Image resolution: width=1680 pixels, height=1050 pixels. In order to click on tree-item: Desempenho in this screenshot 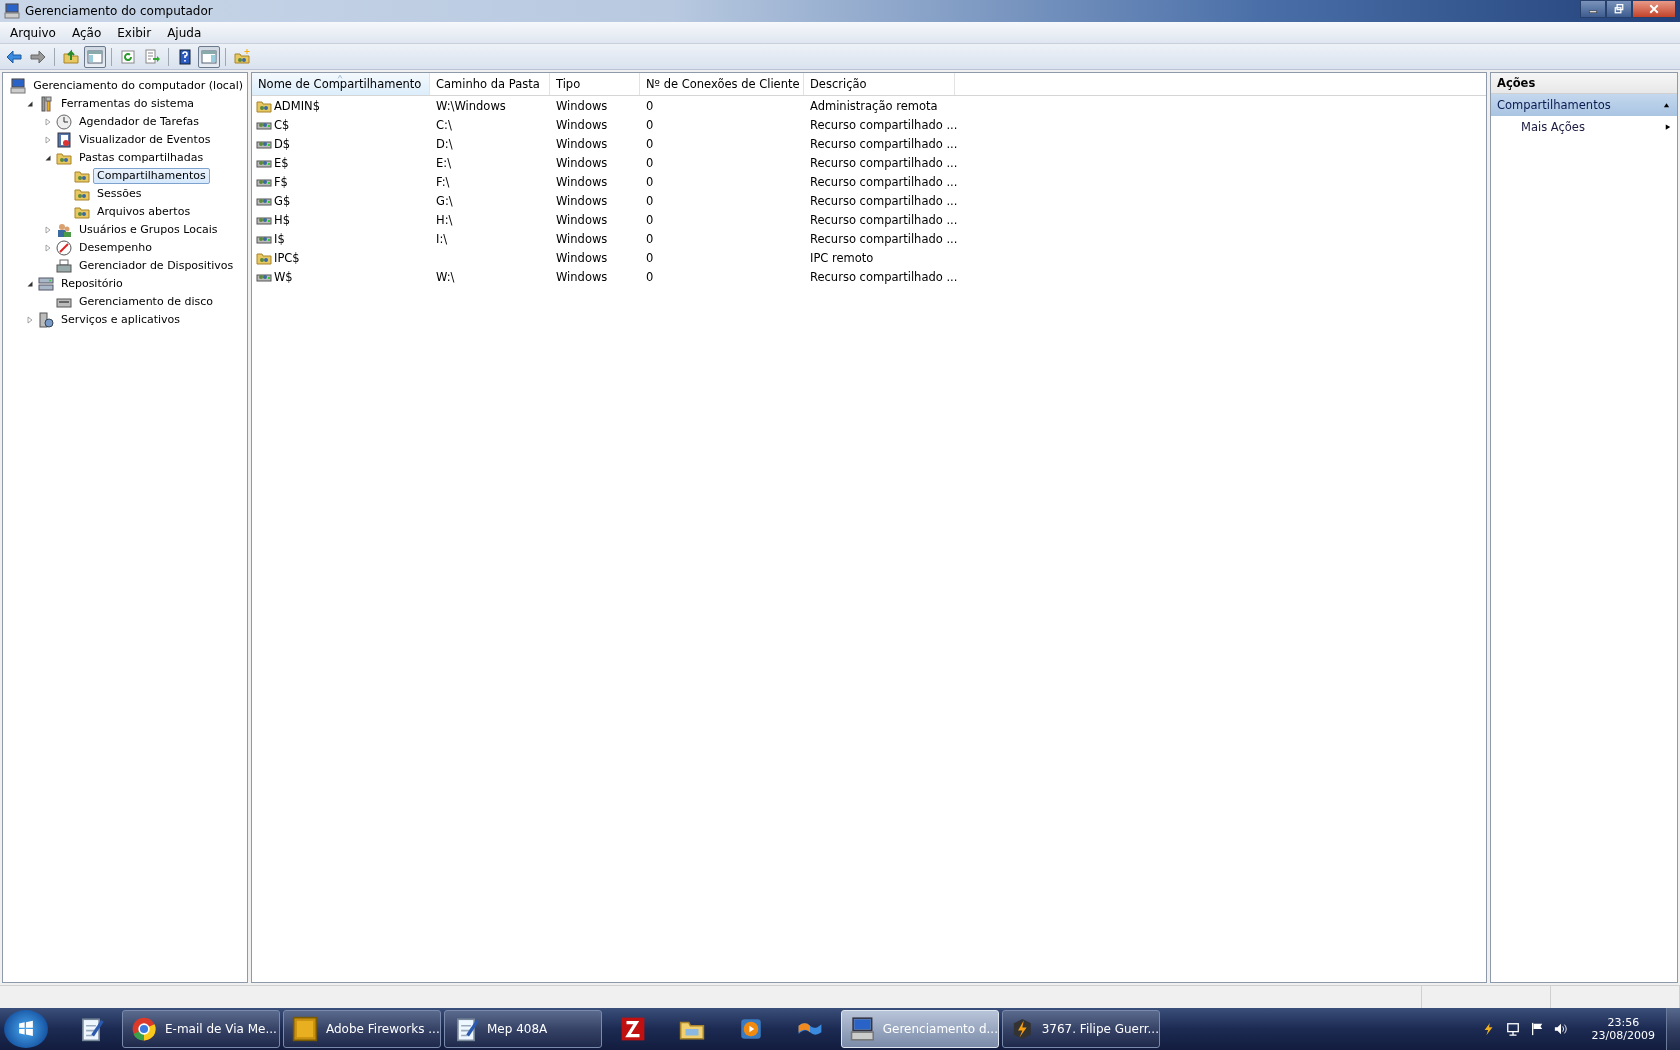, I will do `click(115, 248)`.